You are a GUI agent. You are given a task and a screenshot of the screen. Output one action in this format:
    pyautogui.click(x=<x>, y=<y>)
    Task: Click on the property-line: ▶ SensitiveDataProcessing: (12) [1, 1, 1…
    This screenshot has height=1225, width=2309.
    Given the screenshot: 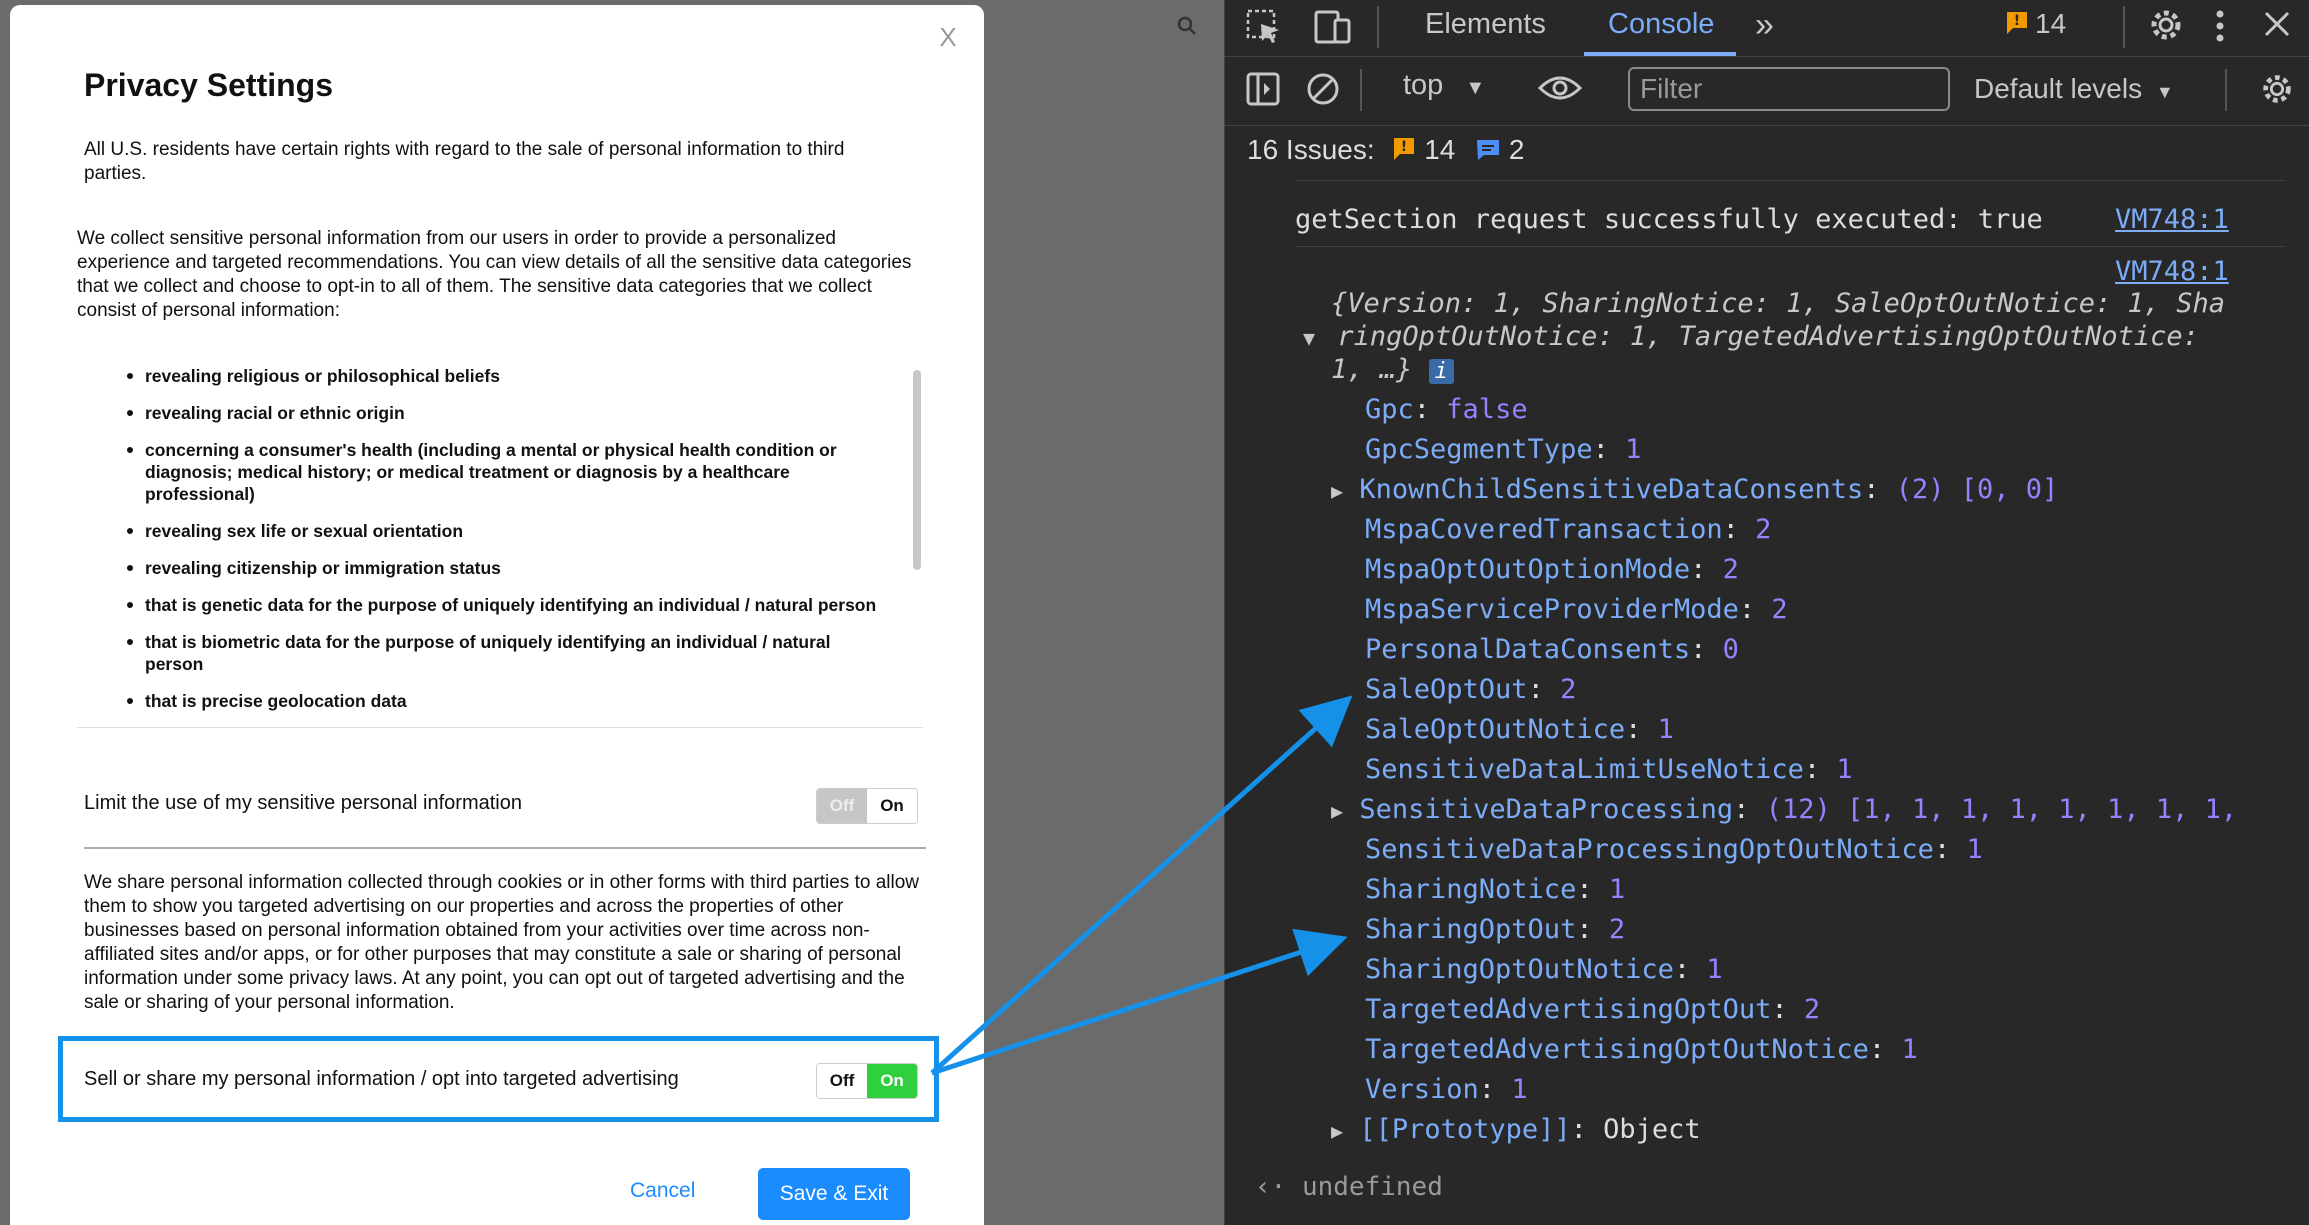 What is the action you would take?
    pyautogui.click(x=1784, y=809)
    